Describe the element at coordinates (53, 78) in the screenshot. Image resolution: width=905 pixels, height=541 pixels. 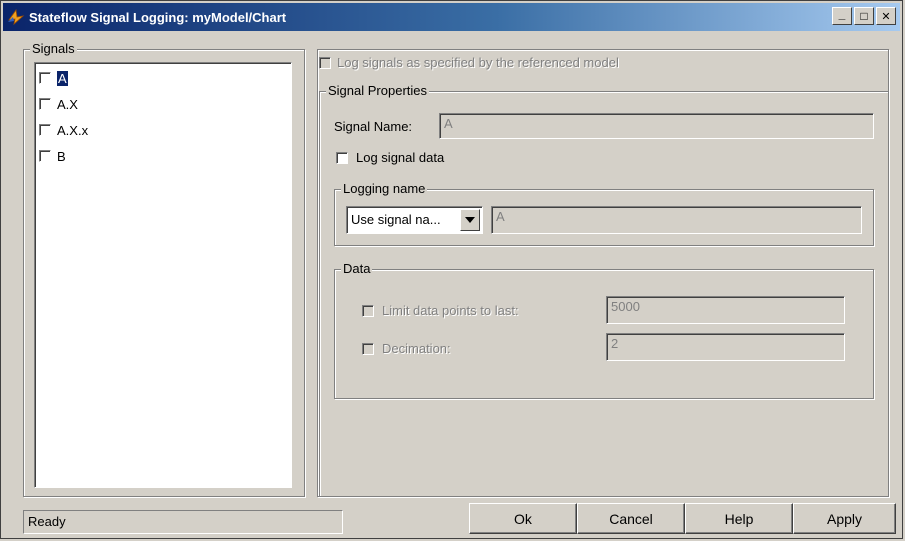
I see `list-item: A` at that location.